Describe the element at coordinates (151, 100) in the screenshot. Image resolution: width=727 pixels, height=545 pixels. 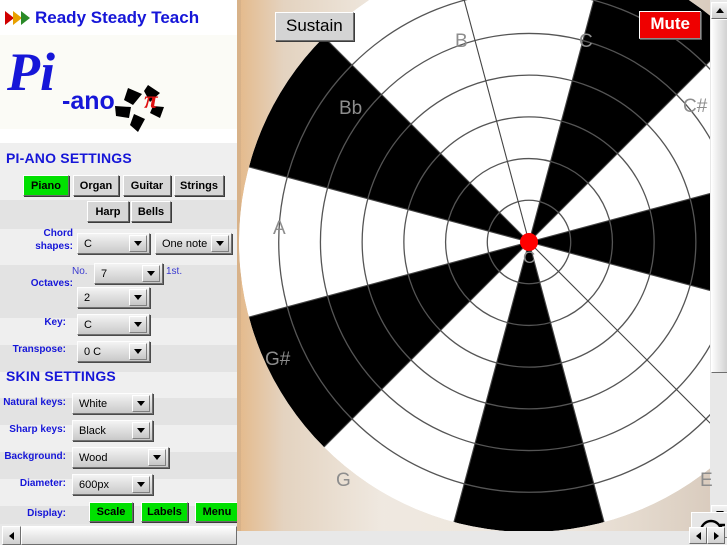
I see `pi-symbol: π` at that location.